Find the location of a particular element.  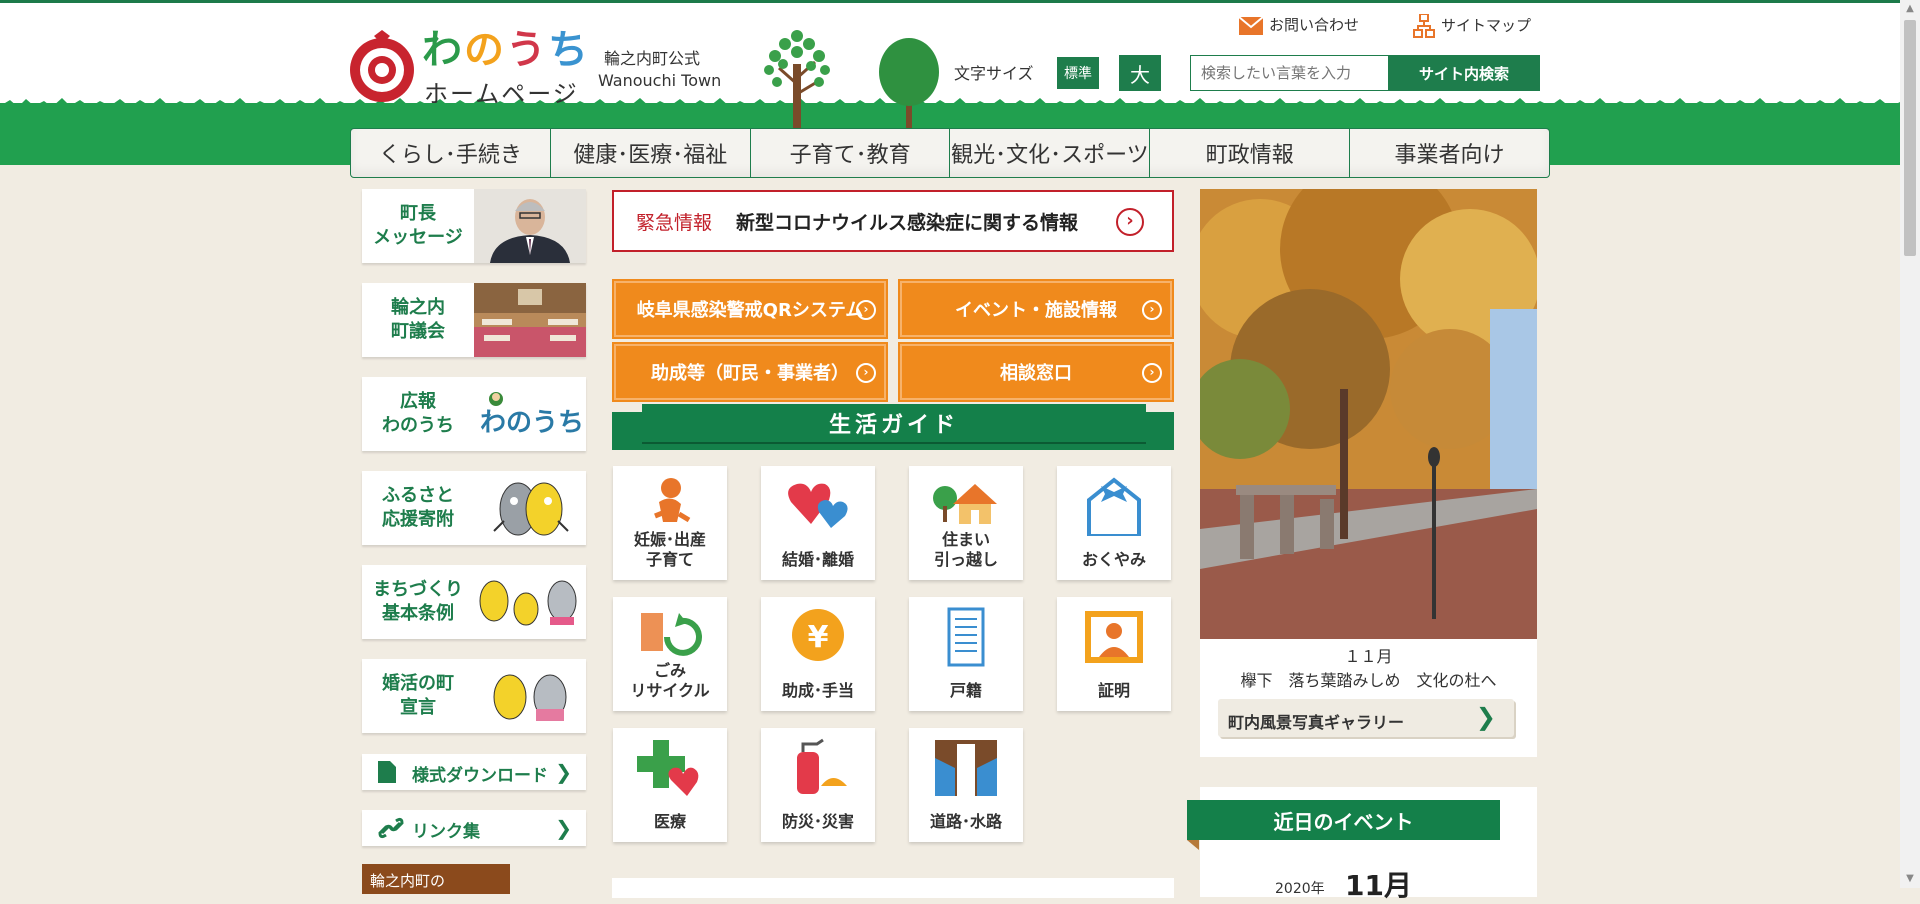

baby-icon is located at coordinates (672, 500).